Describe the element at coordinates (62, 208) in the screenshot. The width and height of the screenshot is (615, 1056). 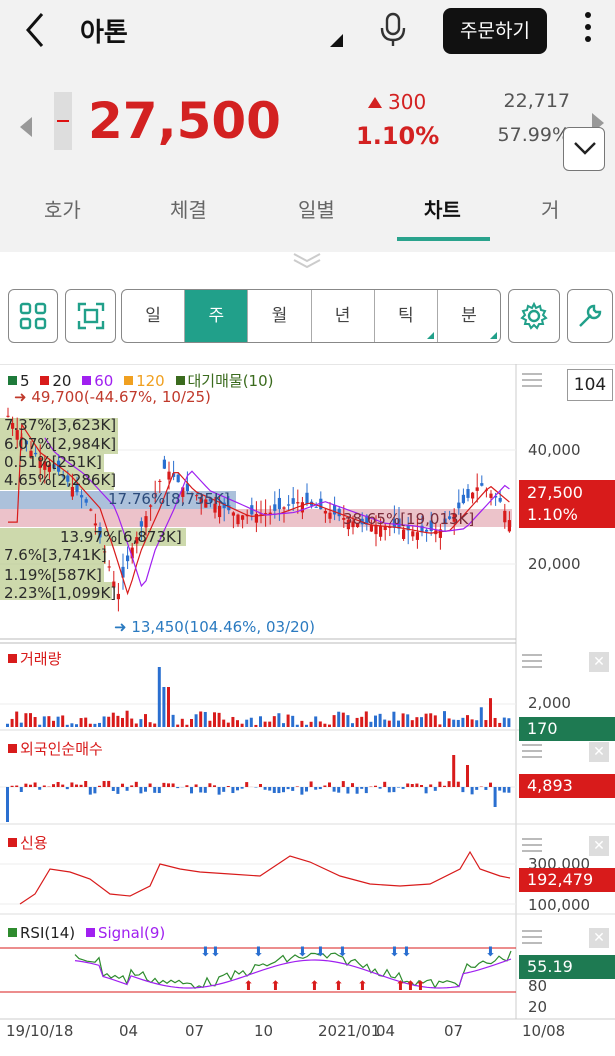
I see `tab-orderbook: 호가` at that location.